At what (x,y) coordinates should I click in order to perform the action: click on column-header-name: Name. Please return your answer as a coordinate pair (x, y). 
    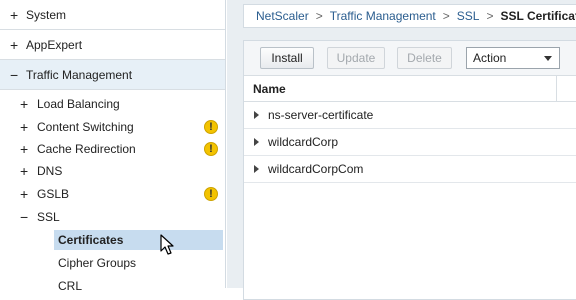
    Looking at the image, I should click on (269, 89).